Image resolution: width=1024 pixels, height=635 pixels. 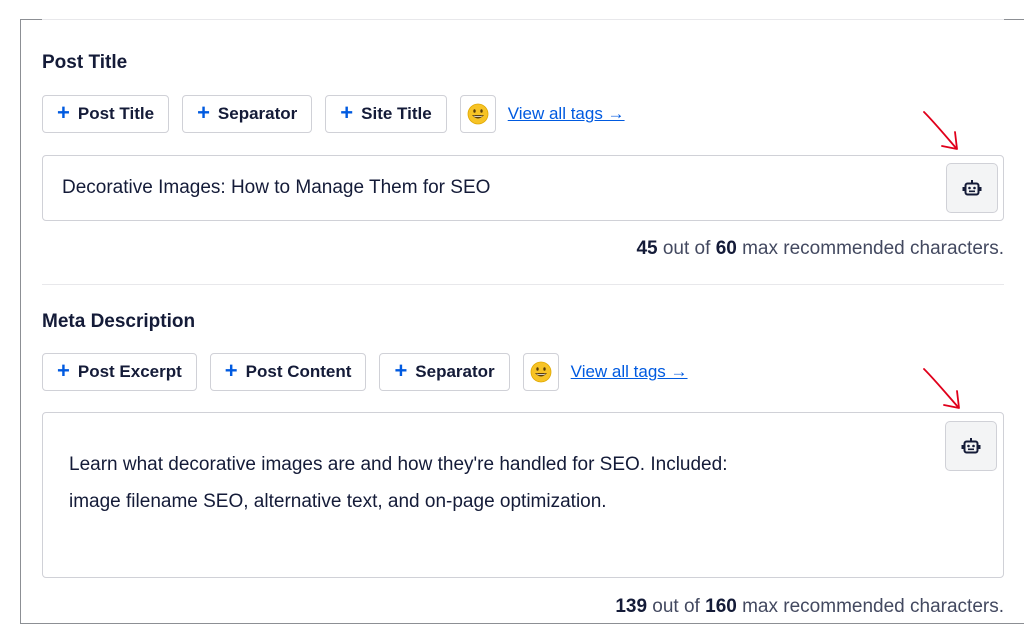 I want to click on post-title-heading: Post Title, so click(x=85, y=62).